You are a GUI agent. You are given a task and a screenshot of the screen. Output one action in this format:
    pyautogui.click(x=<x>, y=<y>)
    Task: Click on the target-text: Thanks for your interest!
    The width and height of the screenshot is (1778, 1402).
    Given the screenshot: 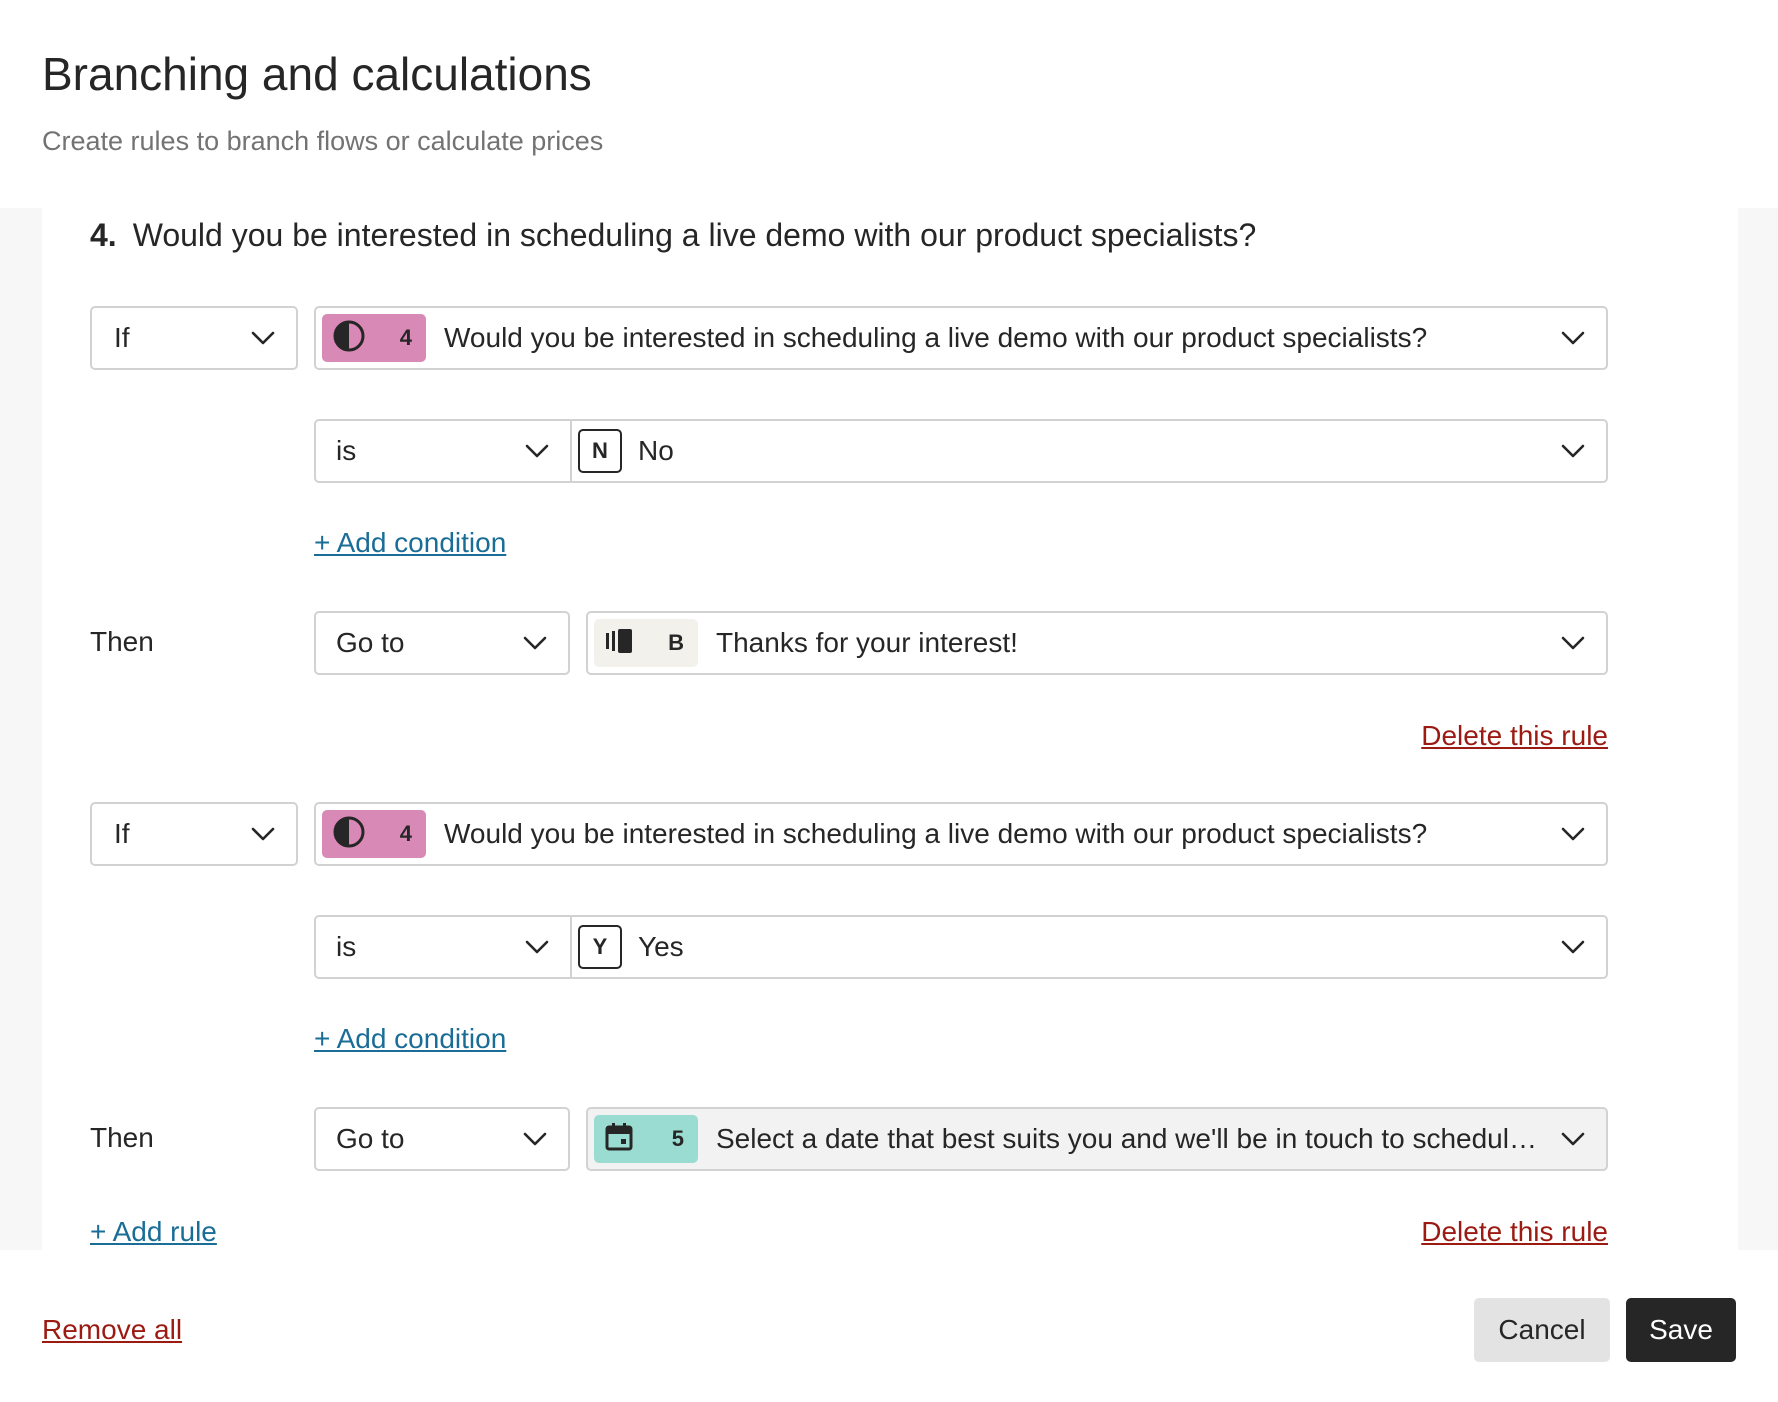 What is the action you would take?
    pyautogui.click(x=867, y=642)
    